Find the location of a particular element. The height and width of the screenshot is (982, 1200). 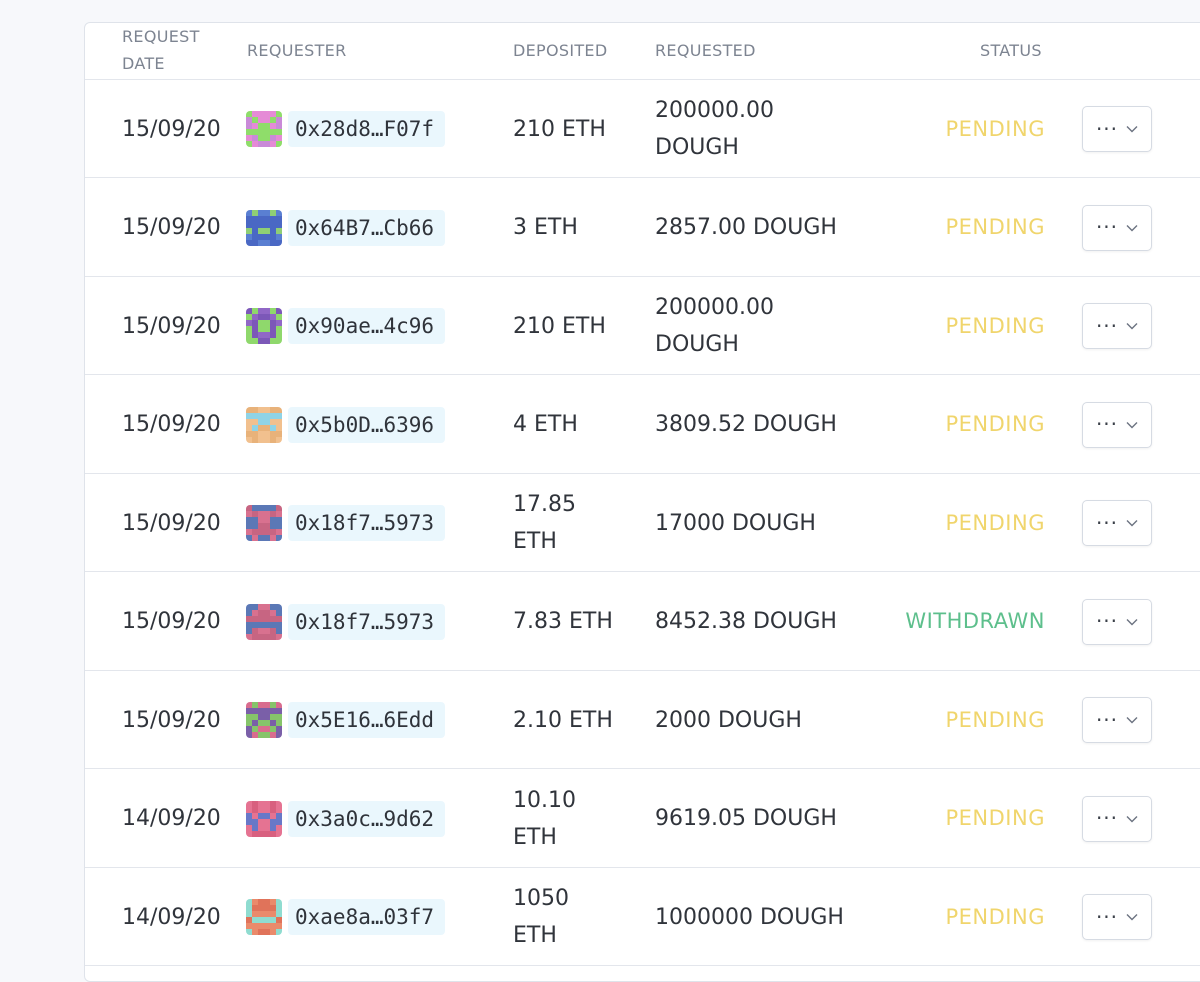

requested-text: 17000 DOUGH is located at coordinates (735, 523).